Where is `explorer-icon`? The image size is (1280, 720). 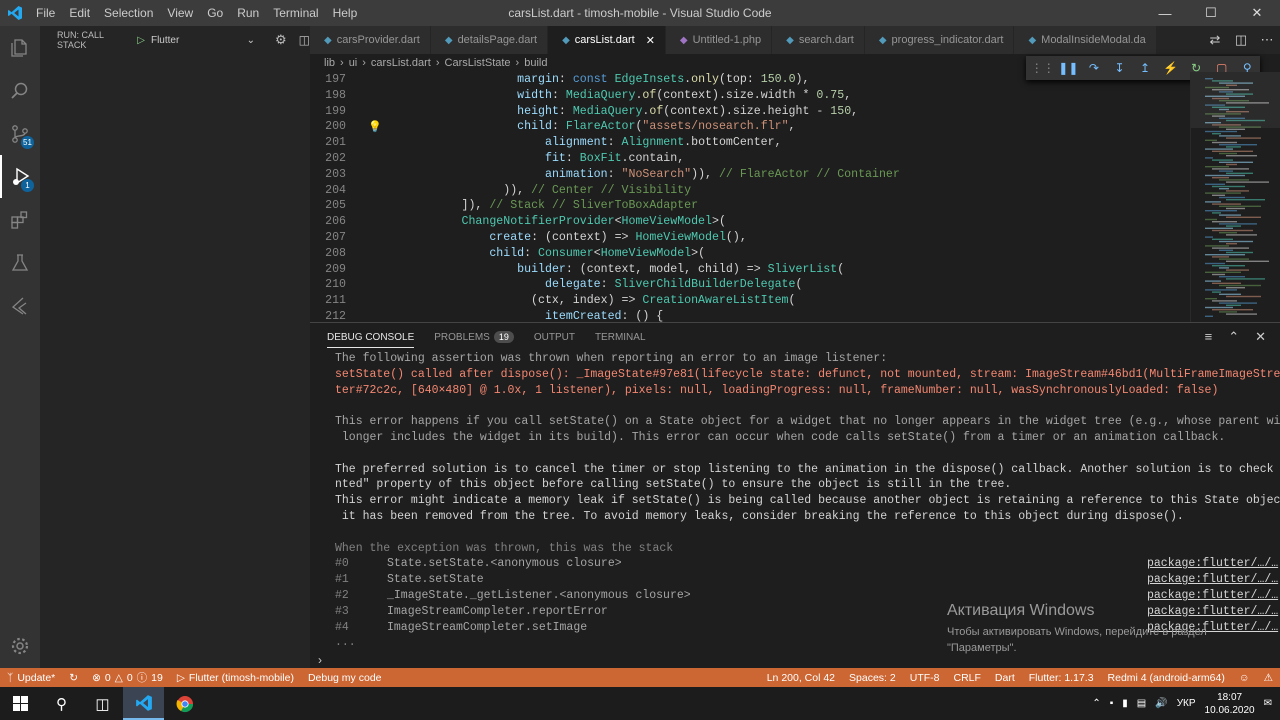
explorer-icon is located at coordinates (20, 47).